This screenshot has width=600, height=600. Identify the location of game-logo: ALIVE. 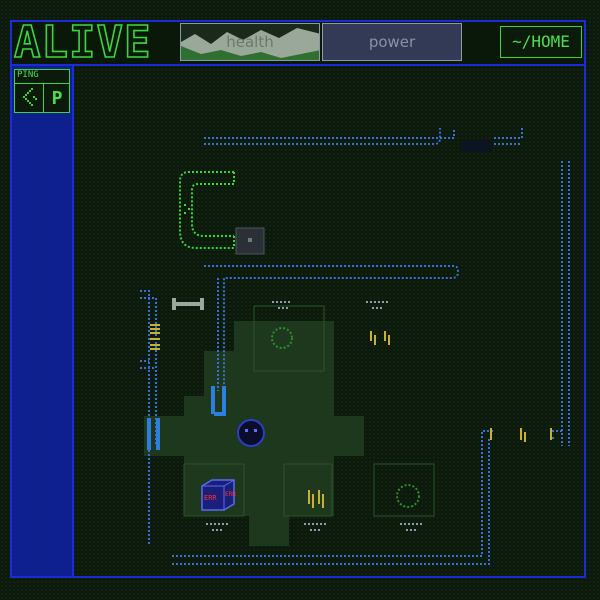
(82, 42).